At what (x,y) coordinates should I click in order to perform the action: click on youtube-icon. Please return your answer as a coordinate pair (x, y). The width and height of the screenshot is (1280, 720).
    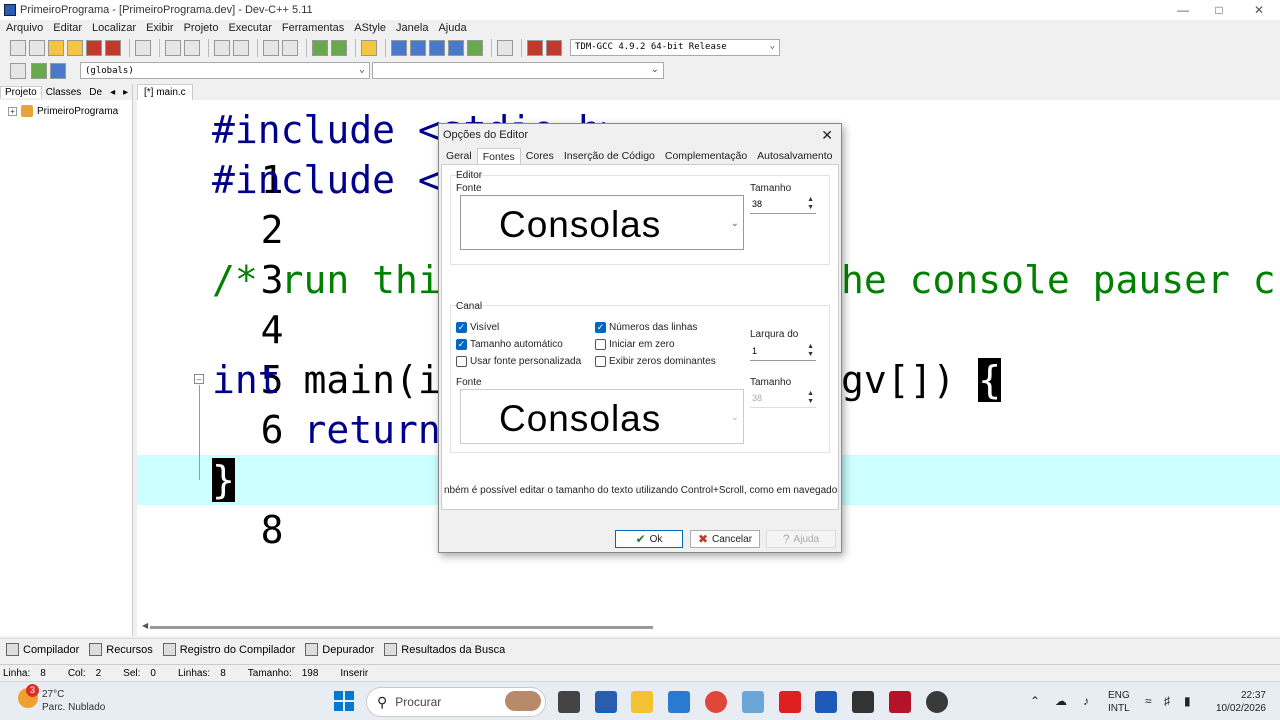
    Looking at the image, I should click on (790, 702).